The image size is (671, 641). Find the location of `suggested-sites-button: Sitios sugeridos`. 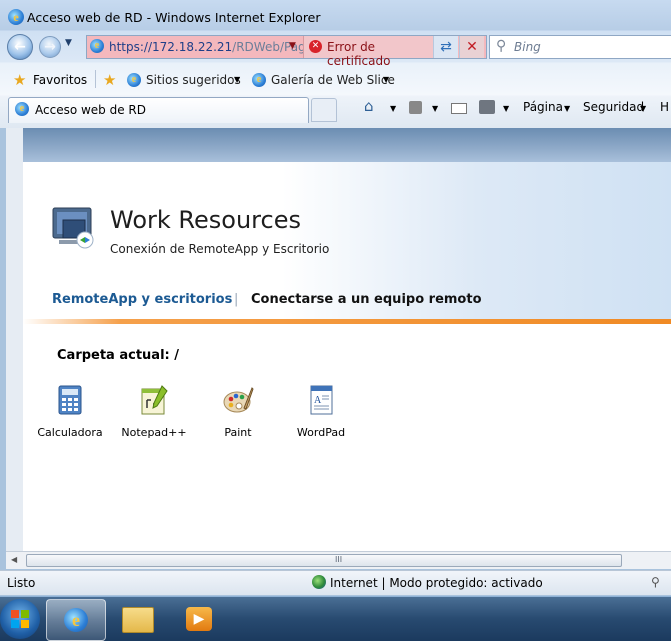

suggested-sites-button: Sitios sugeridos is located at coordinates (193, 80).